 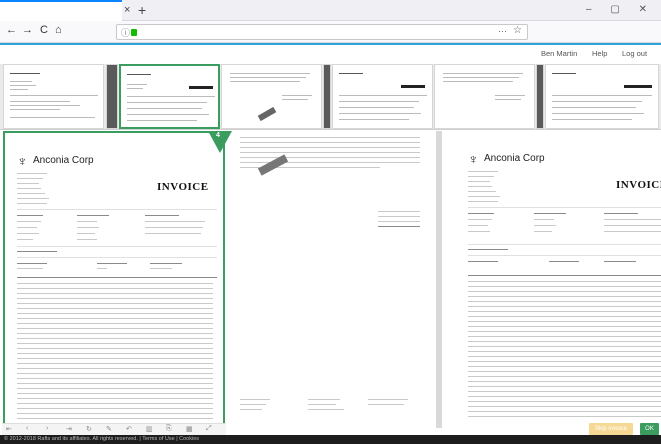 What do you see at coordinates (58, 30) in the screenshot?
I see `home-icon: ⌂` at bounding box center [58, 30].